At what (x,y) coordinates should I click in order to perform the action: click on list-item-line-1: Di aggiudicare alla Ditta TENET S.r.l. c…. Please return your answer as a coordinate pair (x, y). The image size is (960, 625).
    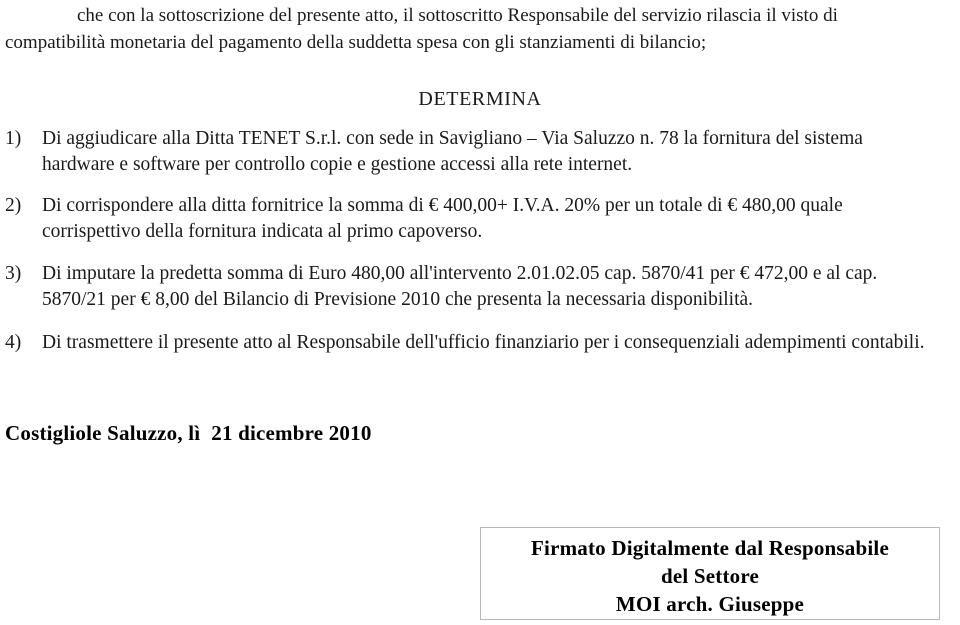
    Looking at the image, I should click on (452, 138).